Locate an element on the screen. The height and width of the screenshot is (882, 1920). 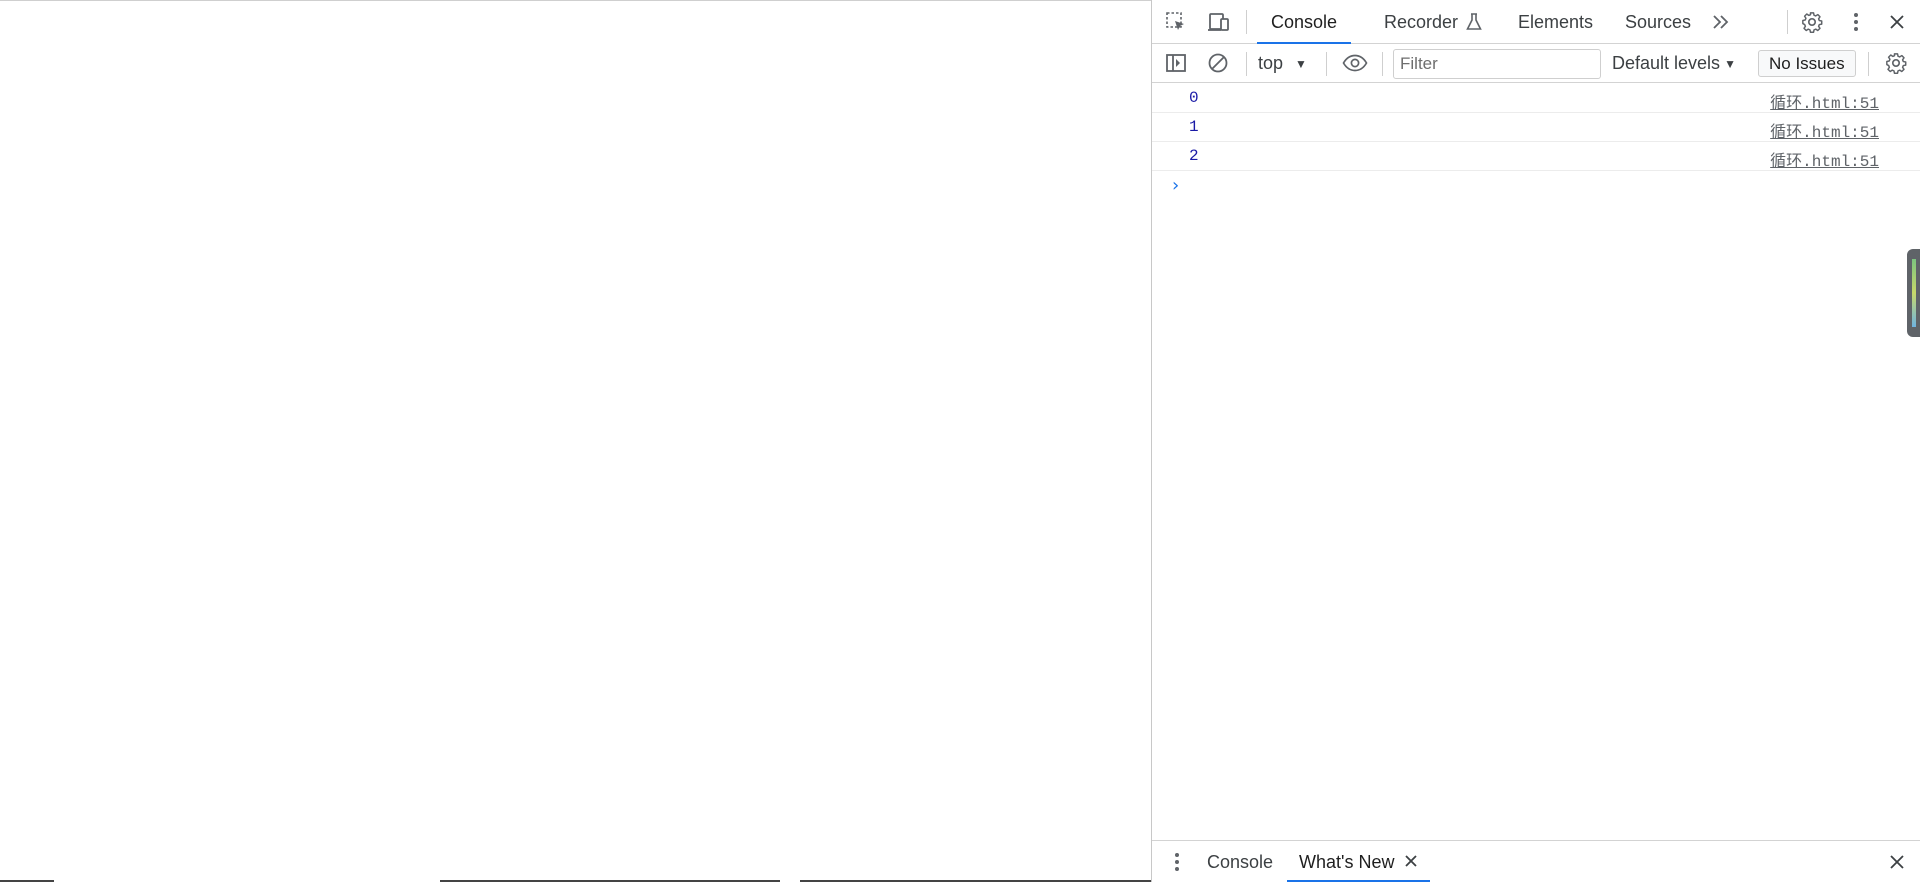
tab-recorder: Recorder is located at coordinates (1433, 22).